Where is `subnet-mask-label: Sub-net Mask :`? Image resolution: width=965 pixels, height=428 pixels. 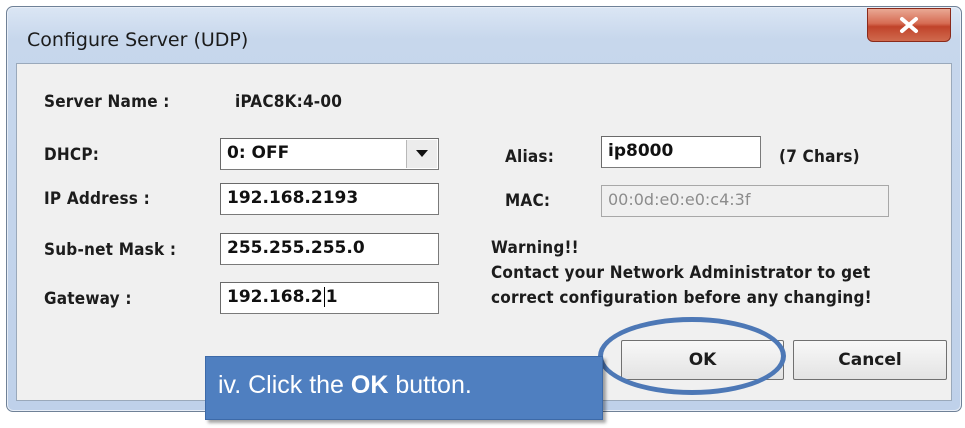 subnet-mask-label: Sub-net Mask : is located at coordinates (110, 250).